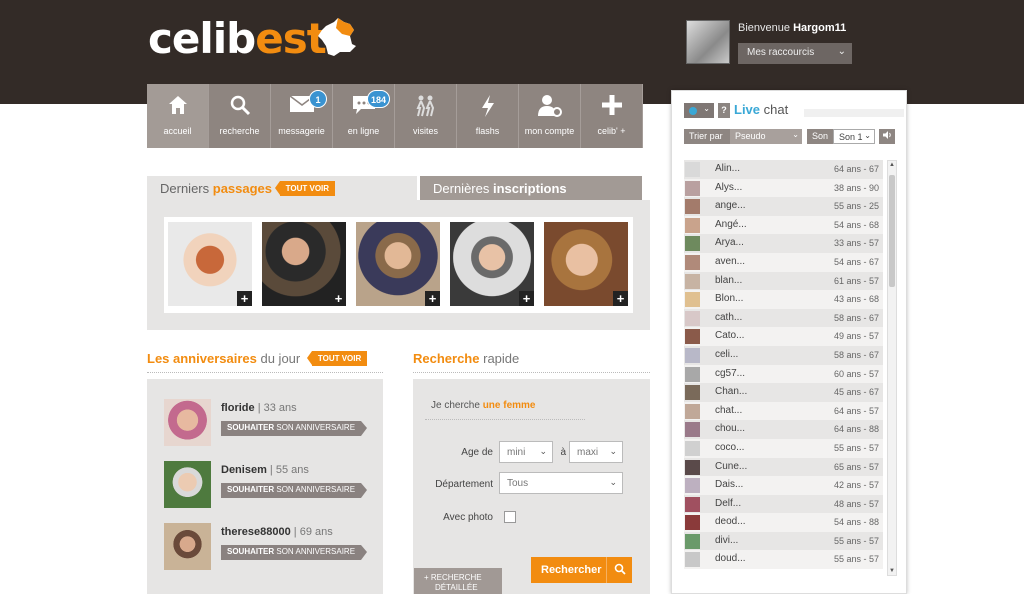 This screenshot has width=1024, height=594. Describe the element at coordinates (364, 116) in the screenshot. I see `nav-item-en-ligne: 184 en ligne` at that location.